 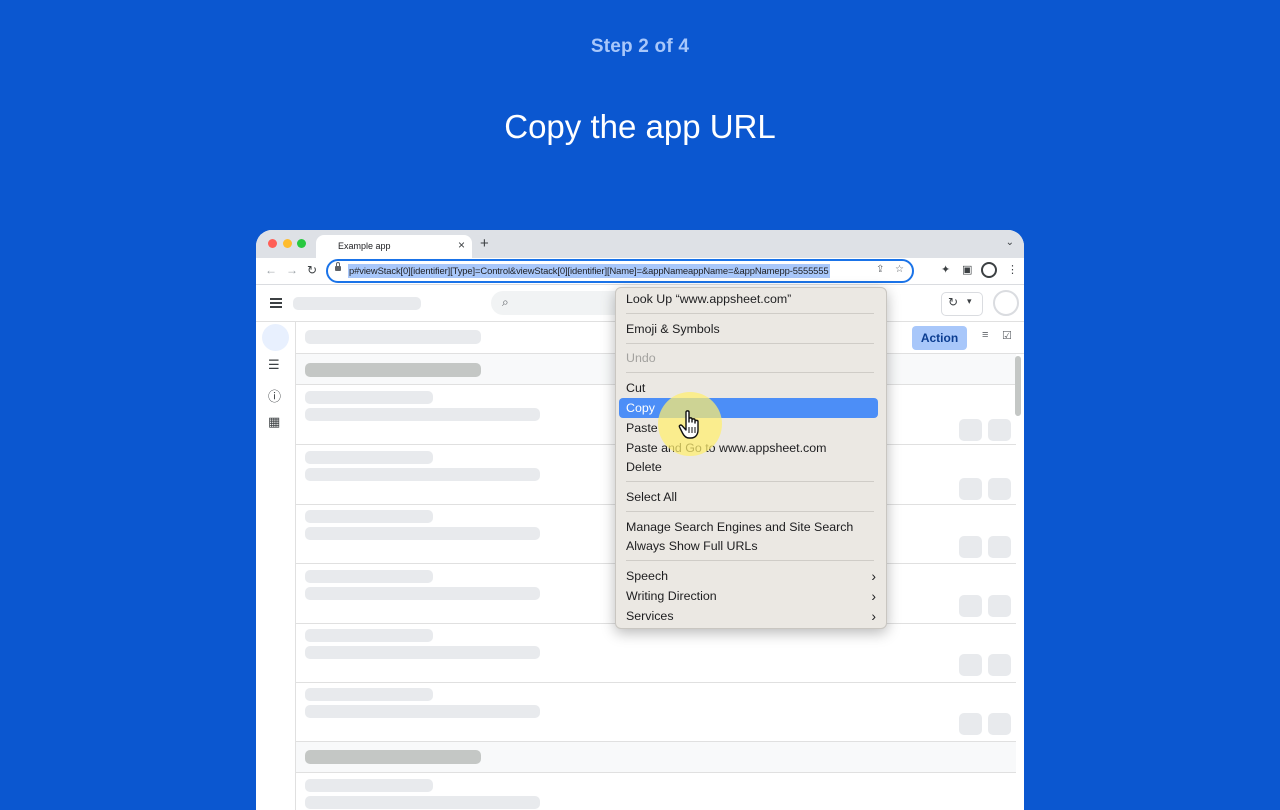 What do you see at coordinates (751, 616) in the screenshot?
I see `menu-item-services: Services ›` at bounding box center [751, 616].